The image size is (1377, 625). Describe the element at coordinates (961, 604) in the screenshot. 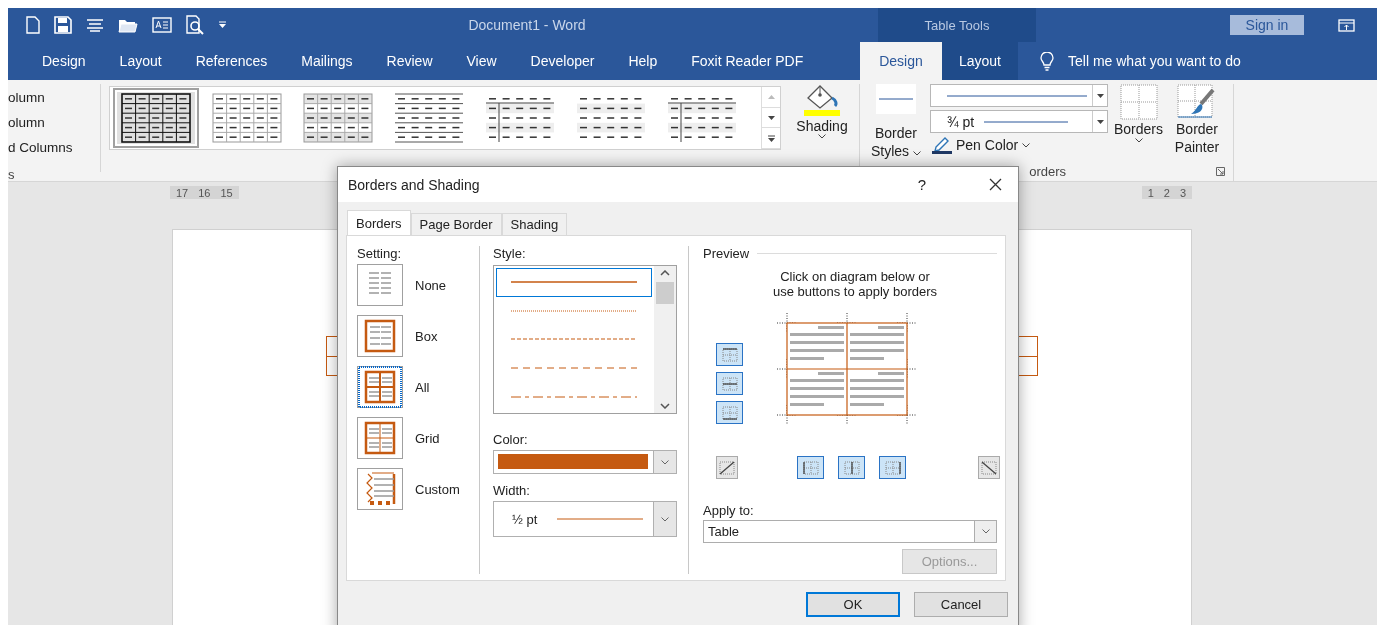

I see `dialog-button: Cancel` at that location.